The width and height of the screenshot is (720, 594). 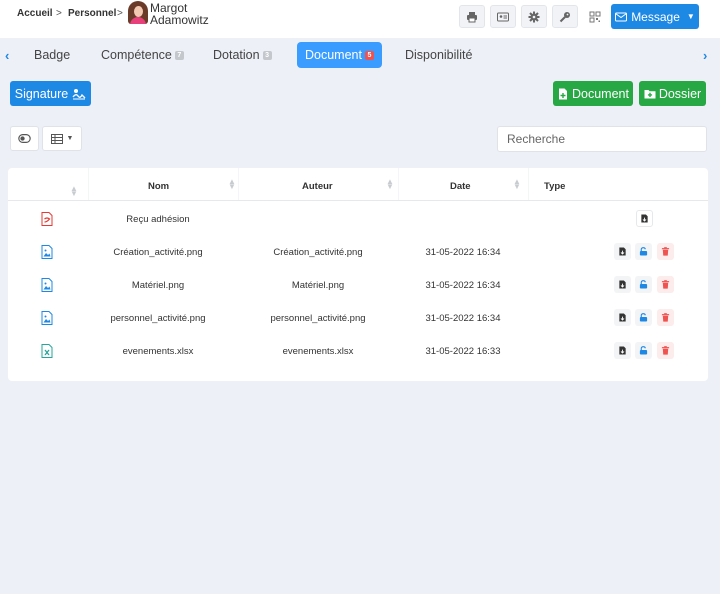 I want to click on tab-competence: Compétence 7, so click(x=142, y=55).